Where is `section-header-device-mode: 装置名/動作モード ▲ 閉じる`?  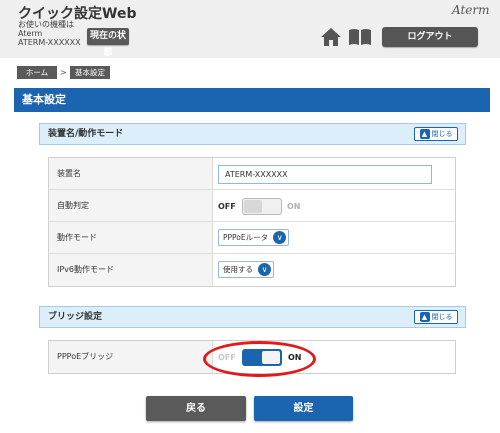 section-header-device-mode: 装置名/動作モード ▲ 閉じる is located at coordinates (252, 134).